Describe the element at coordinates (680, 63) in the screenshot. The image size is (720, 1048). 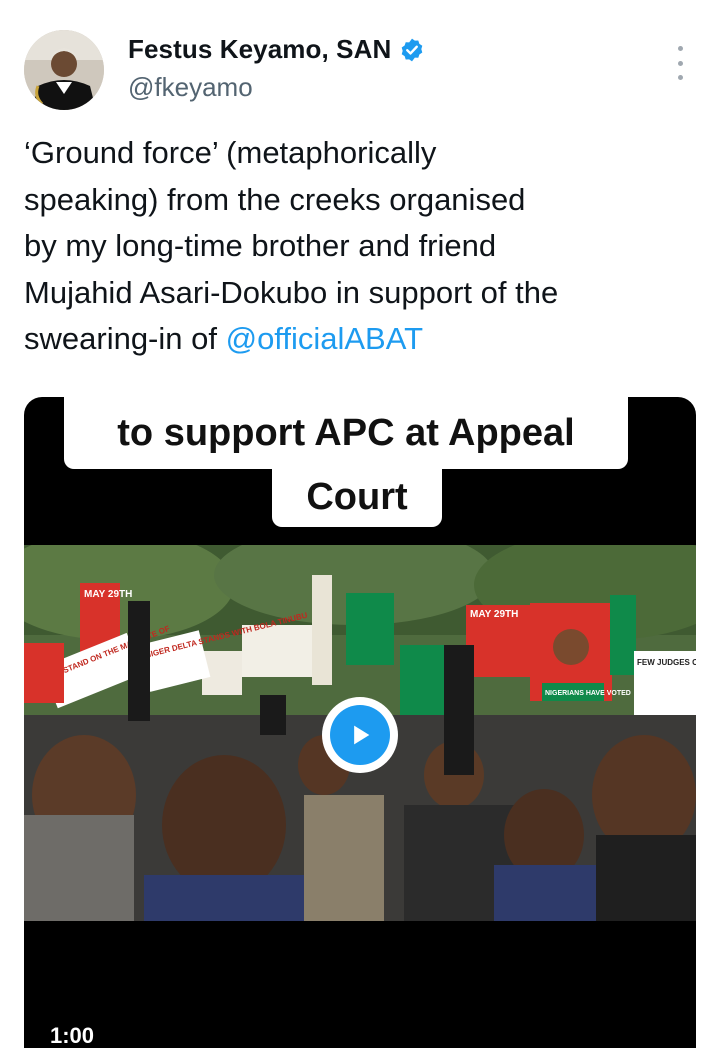
I see `more-vertical-icon` at that location.